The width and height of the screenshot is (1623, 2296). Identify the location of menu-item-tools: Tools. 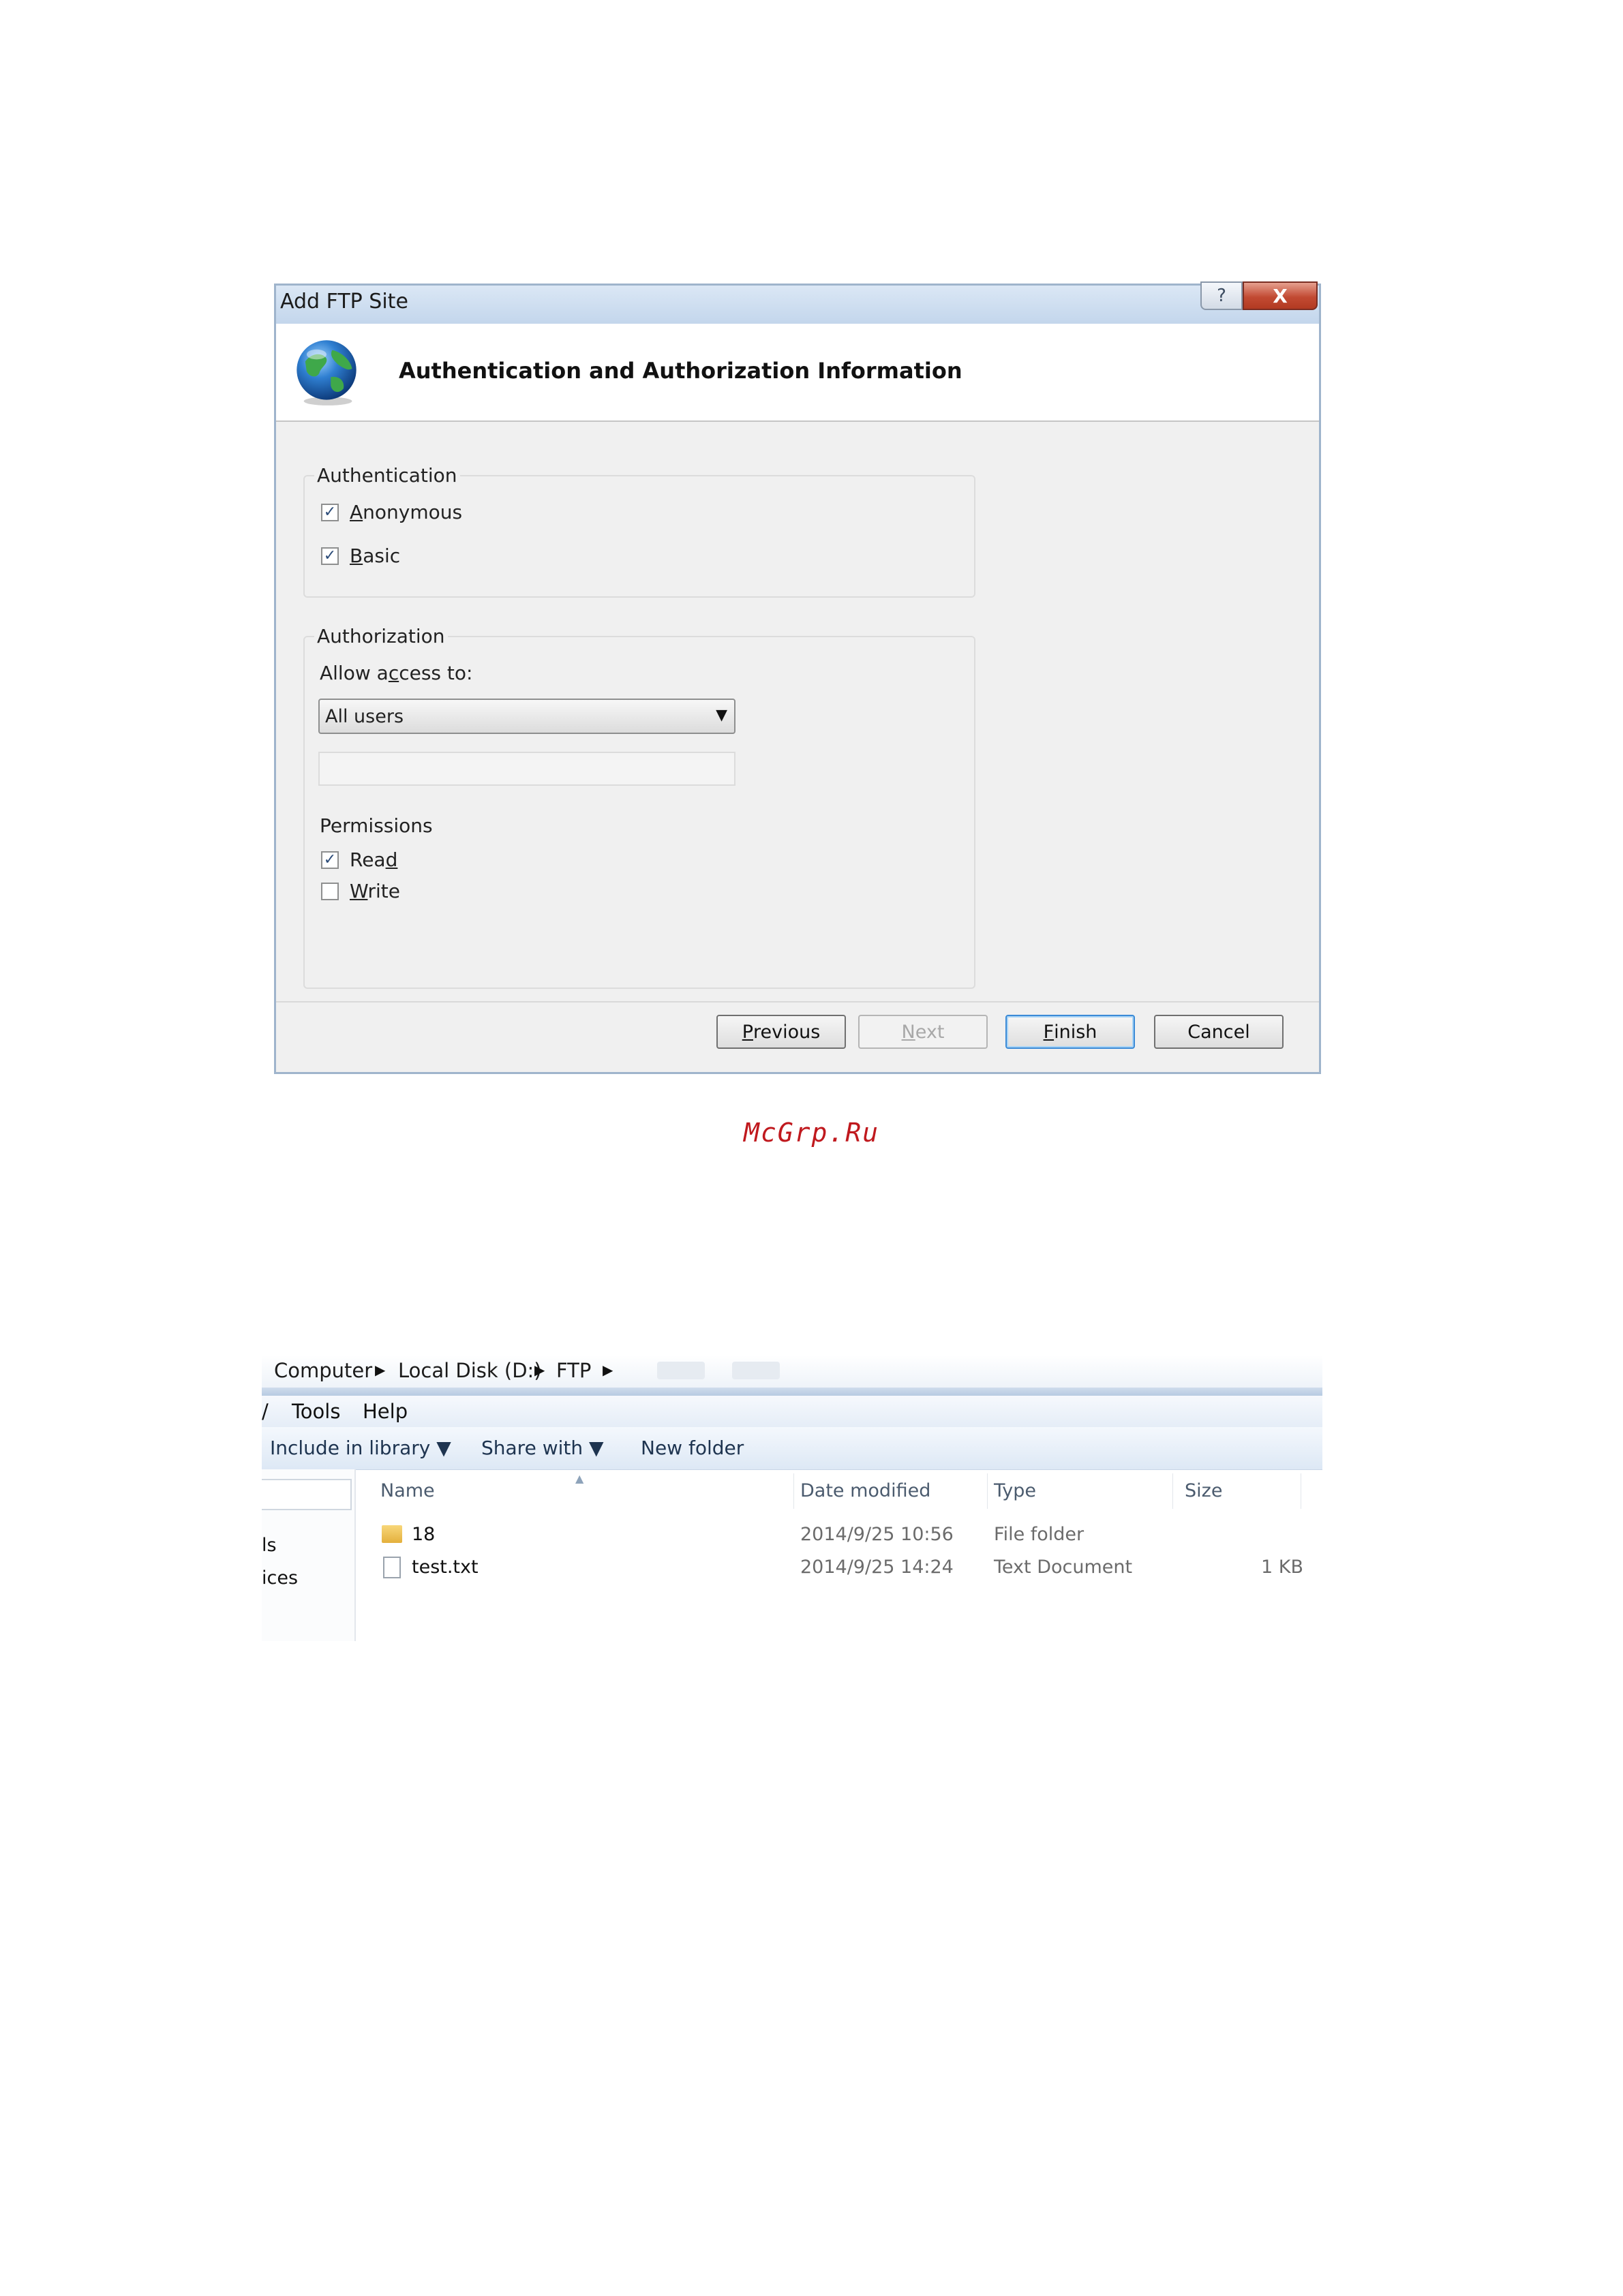
(316, 1412).